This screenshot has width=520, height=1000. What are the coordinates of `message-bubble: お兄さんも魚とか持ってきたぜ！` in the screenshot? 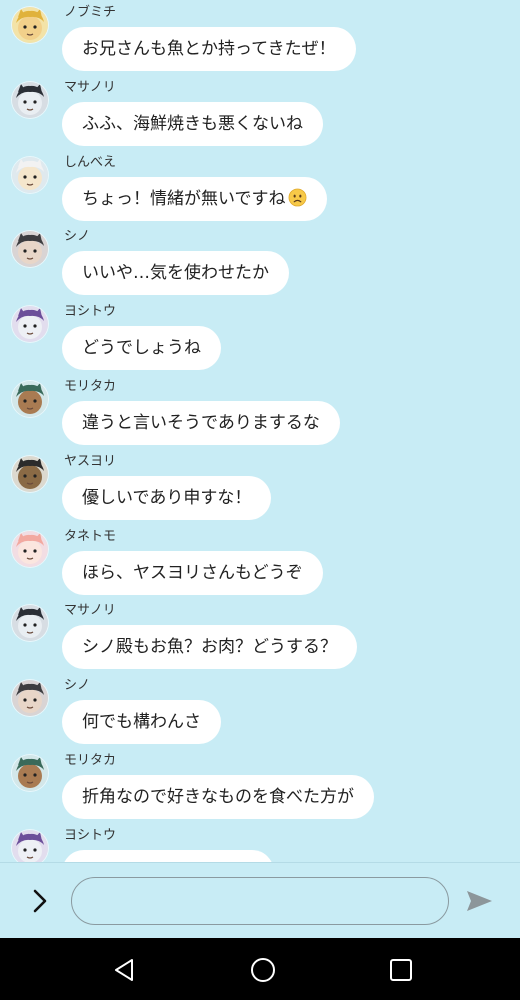 It's located at (209, 49).